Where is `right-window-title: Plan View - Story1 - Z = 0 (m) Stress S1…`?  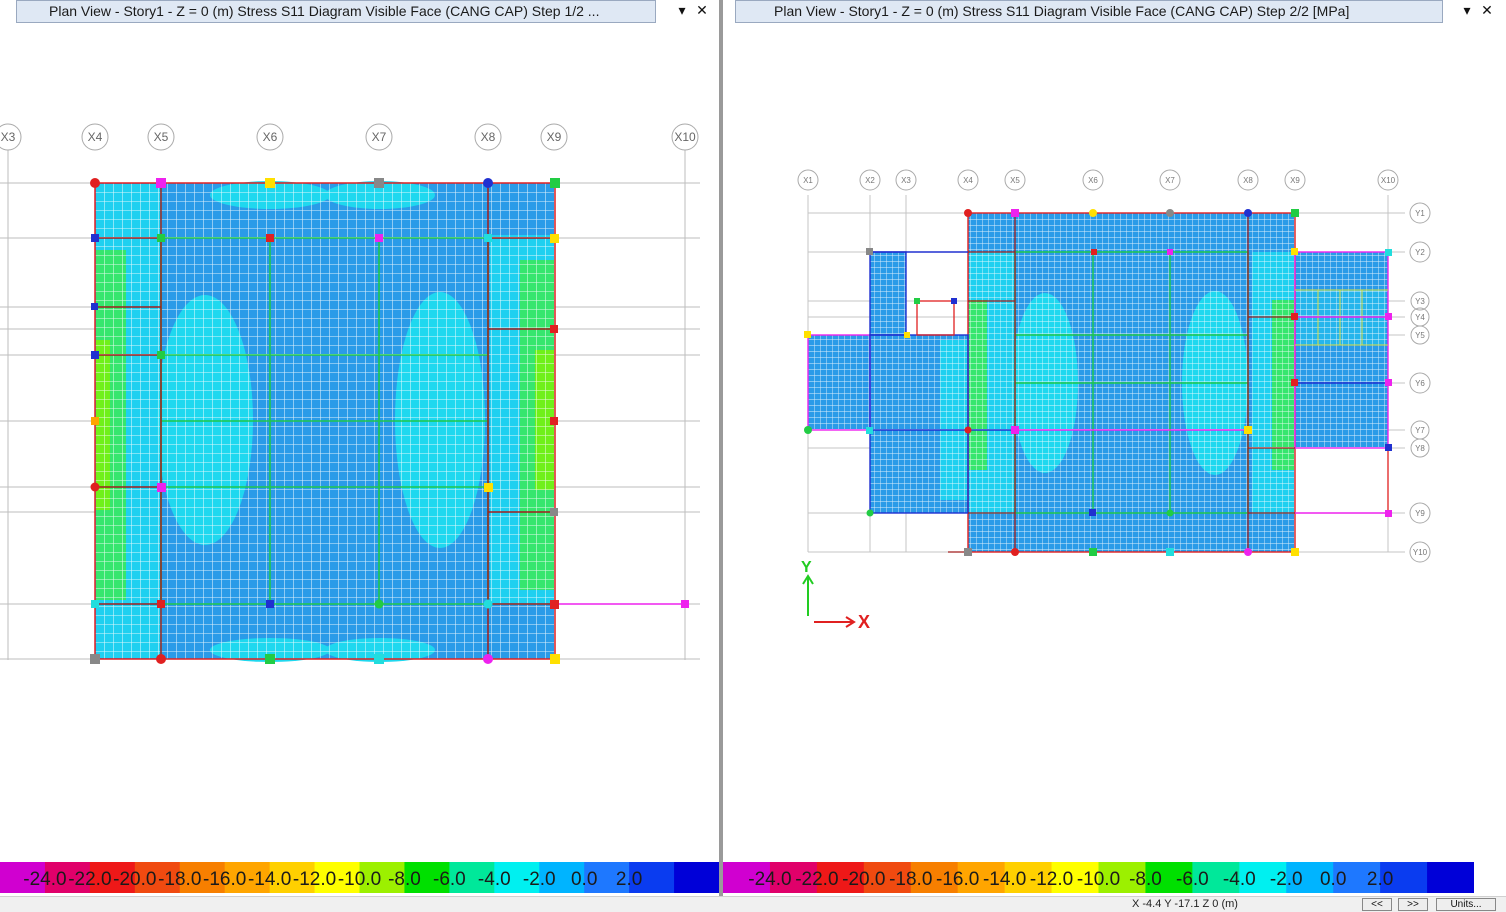
right-window-title: Plan View - Story1 - Z = 0 (m) Stress S1… is located at coordinates (1062, 11).